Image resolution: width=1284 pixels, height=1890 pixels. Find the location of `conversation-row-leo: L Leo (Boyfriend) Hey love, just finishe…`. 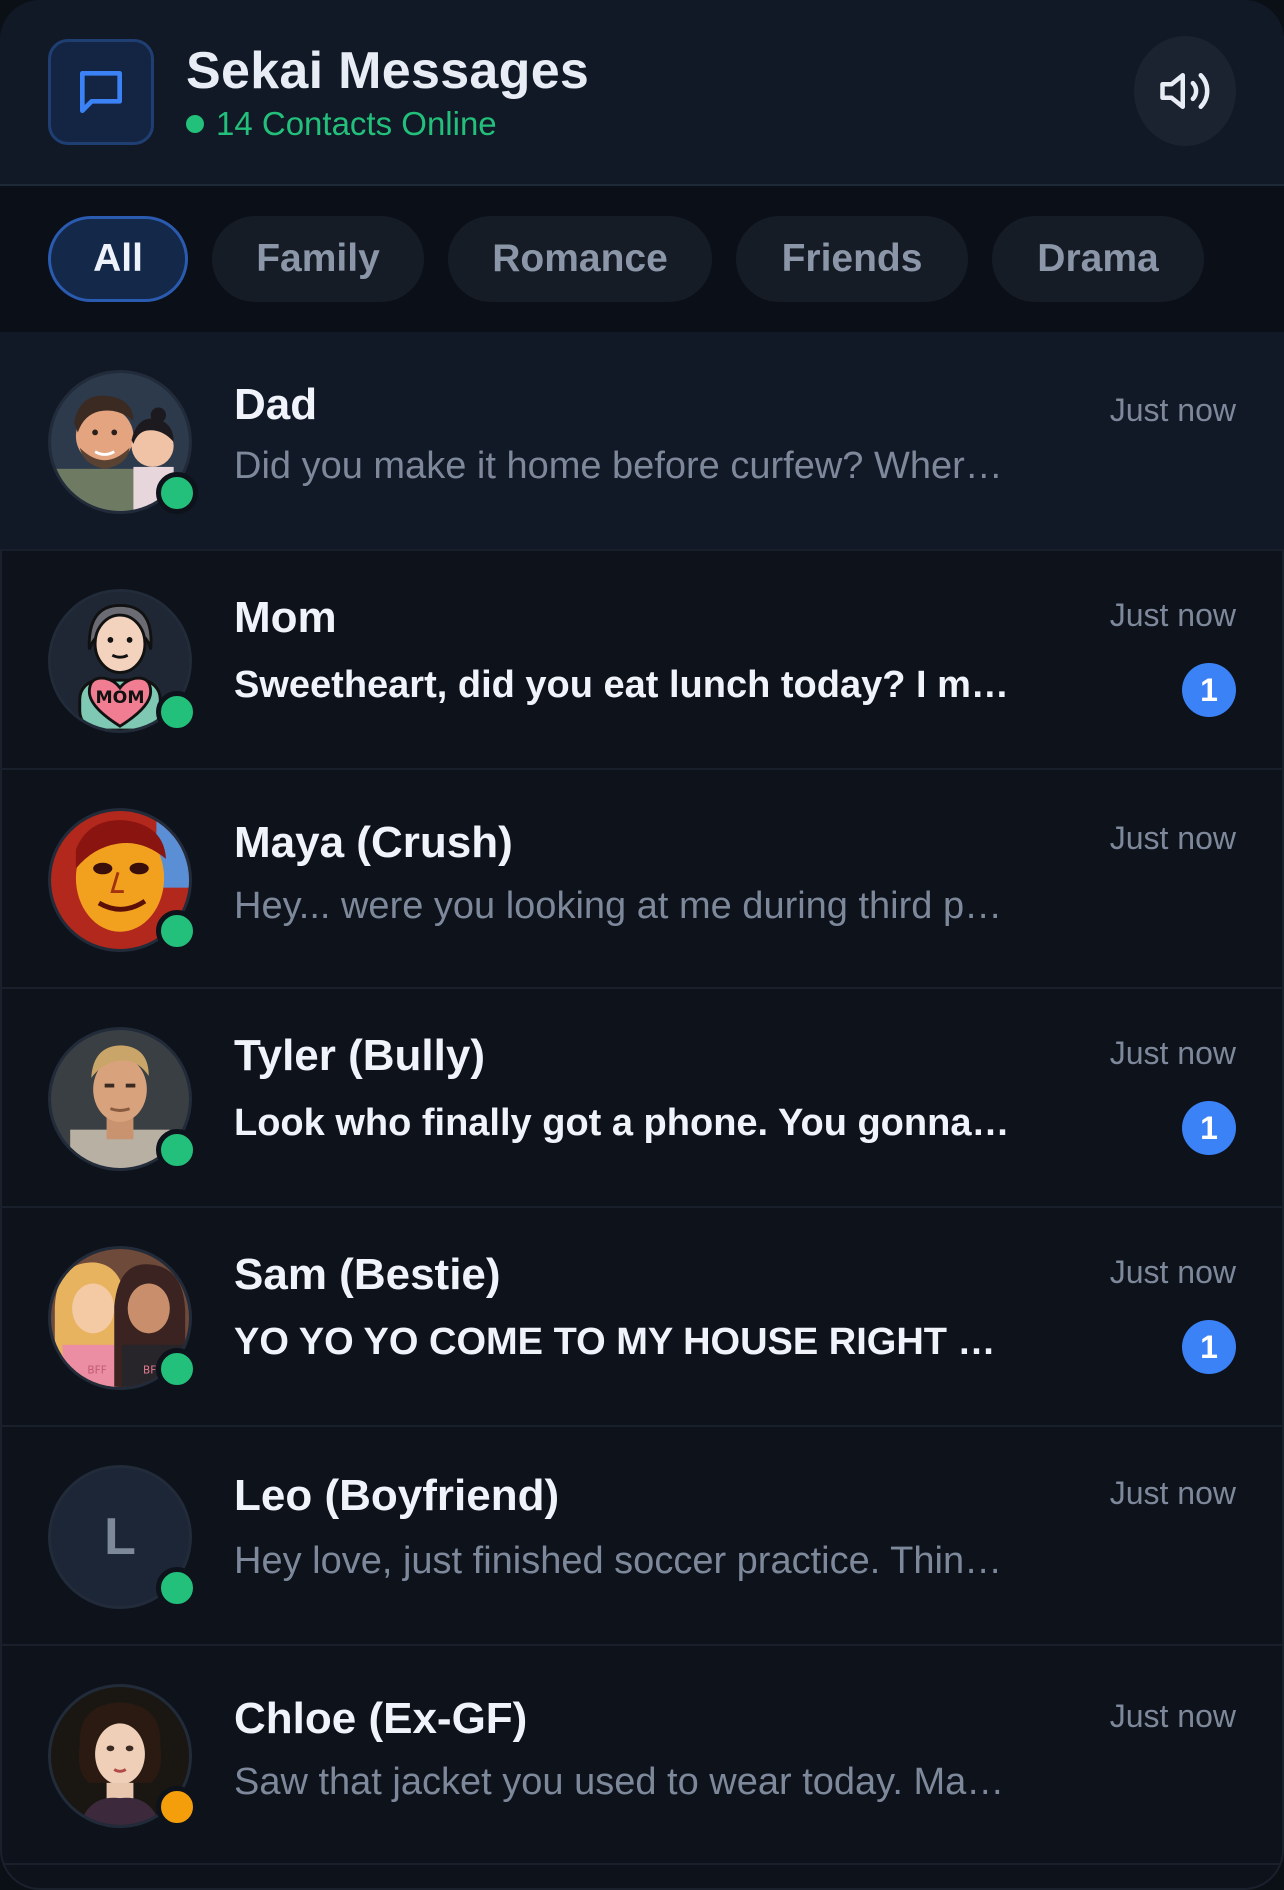

conversation-row-leo: L Leo (Boyfriend) Hey love, just finishe… is located at coordinates (642, 1536).